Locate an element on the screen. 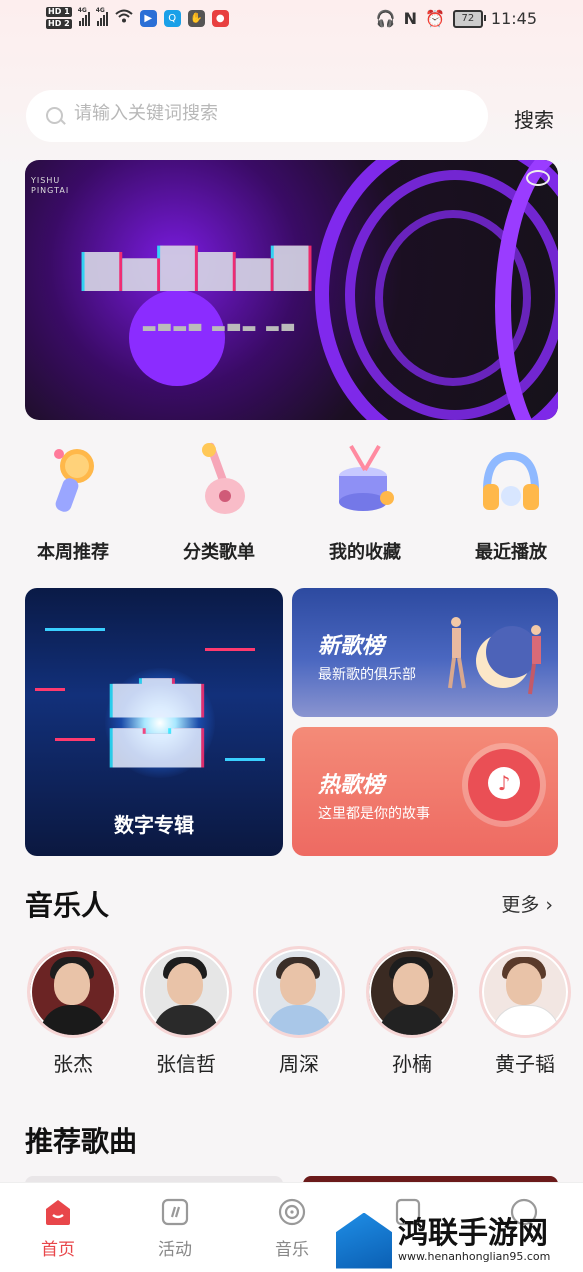  tab-label: 音乐 is located at coordinates (292, 1250).